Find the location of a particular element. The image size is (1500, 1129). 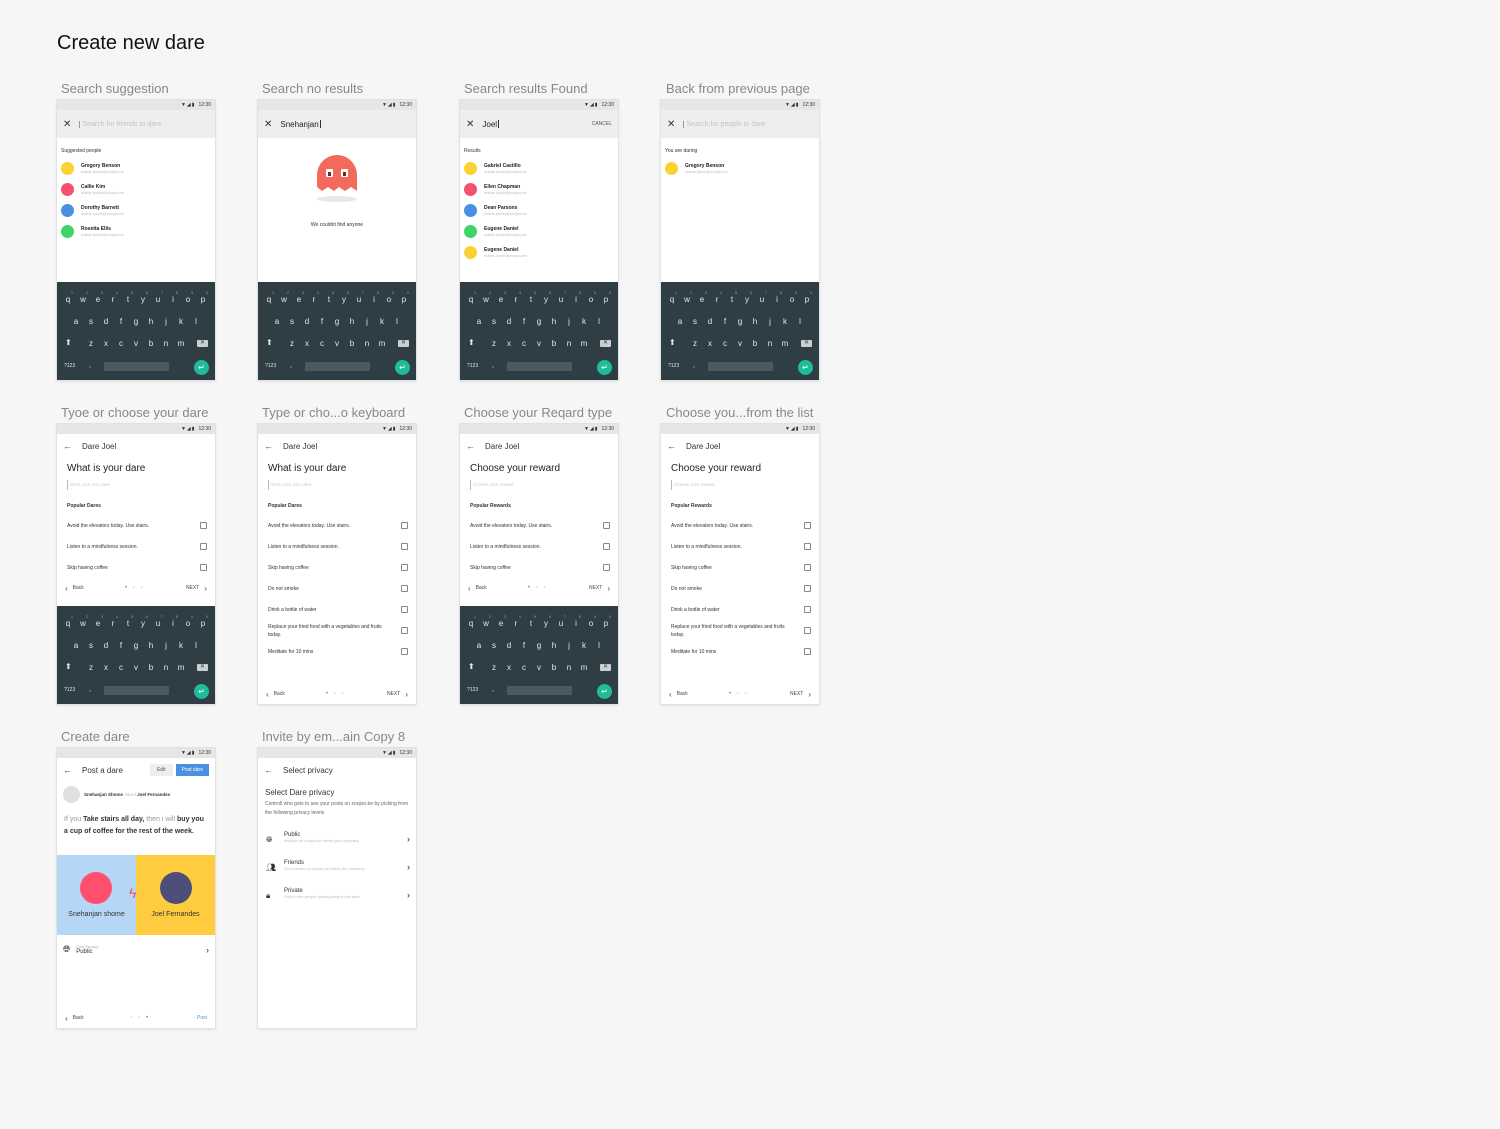

letter-key: g is located at coordinates (136, 646).